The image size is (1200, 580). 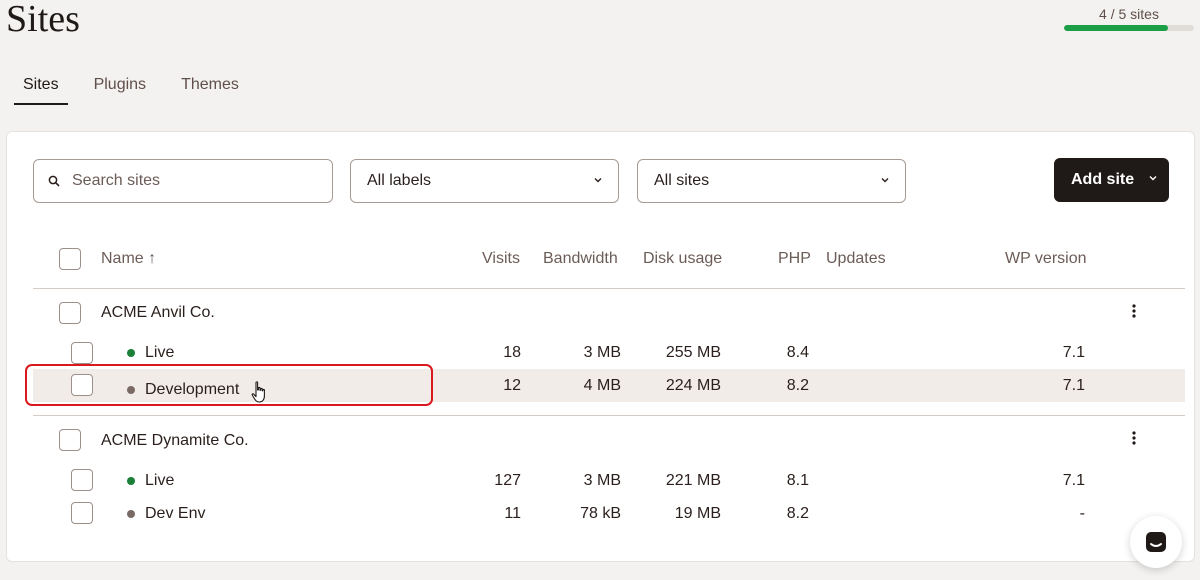 I want to click on visits-cell: 11, so click(x=512, y=513).